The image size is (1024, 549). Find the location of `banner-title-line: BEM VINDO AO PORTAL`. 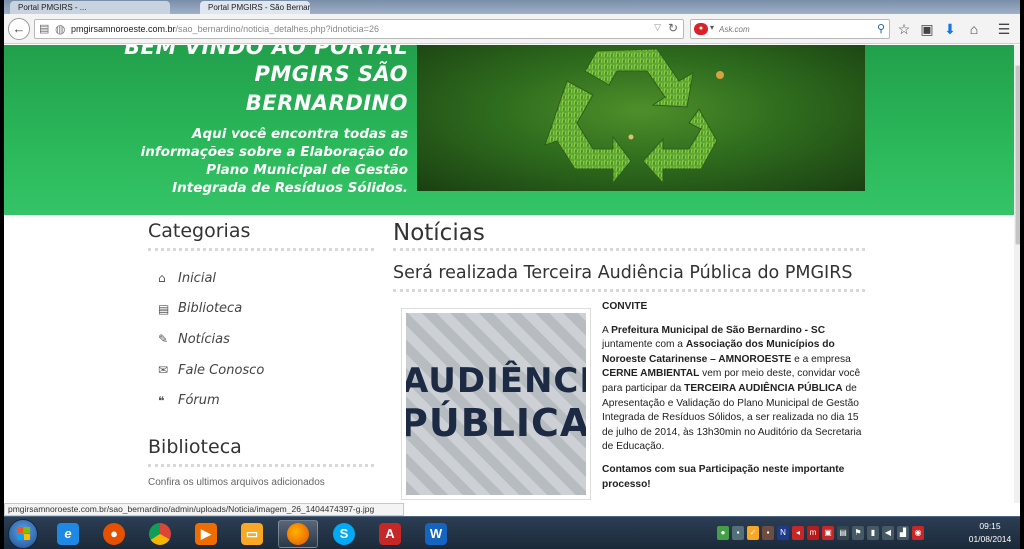

banner-title-line: BEM VINDO AO PORTAL is located at coordinates (266, 52).